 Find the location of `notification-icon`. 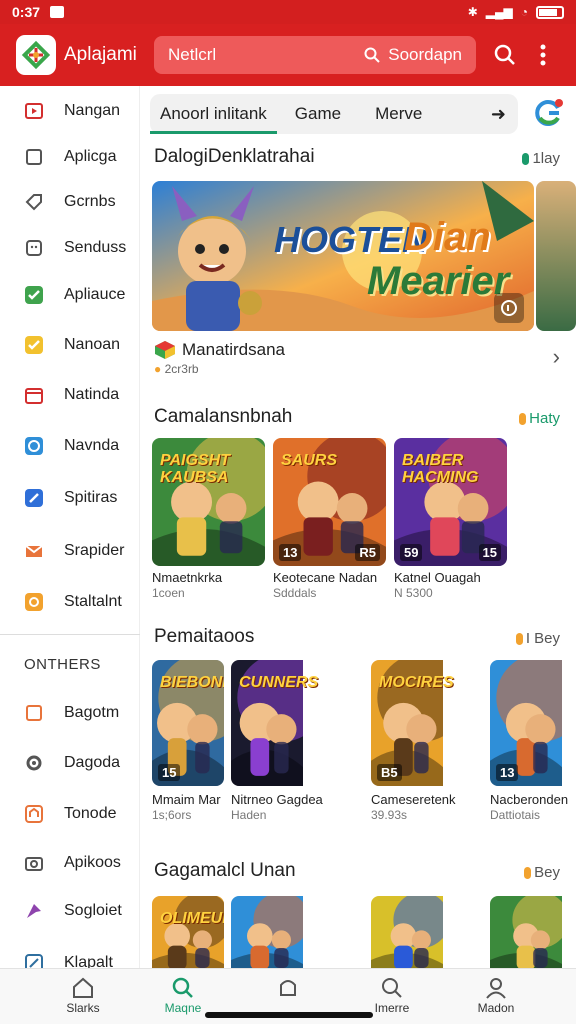

notification-icon is located at coordinates (57, 12).